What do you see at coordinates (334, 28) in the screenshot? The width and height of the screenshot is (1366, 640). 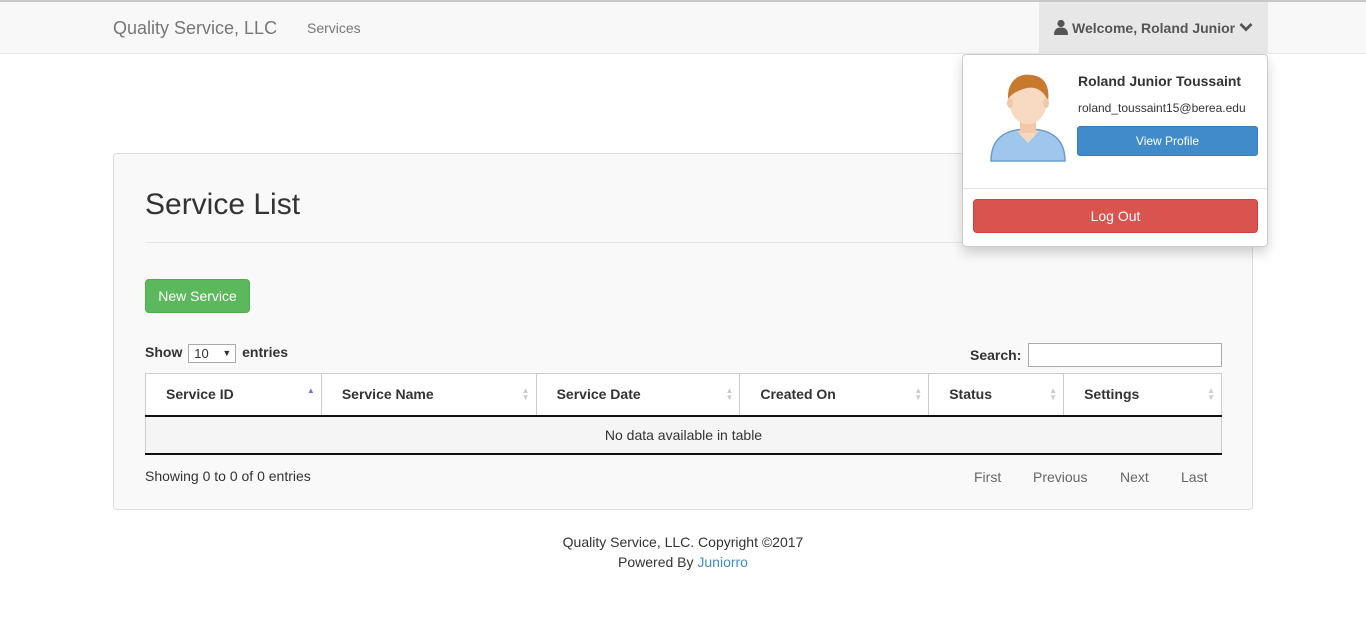 I see `nav-services-link: Services` at bounding box center [334, 28].